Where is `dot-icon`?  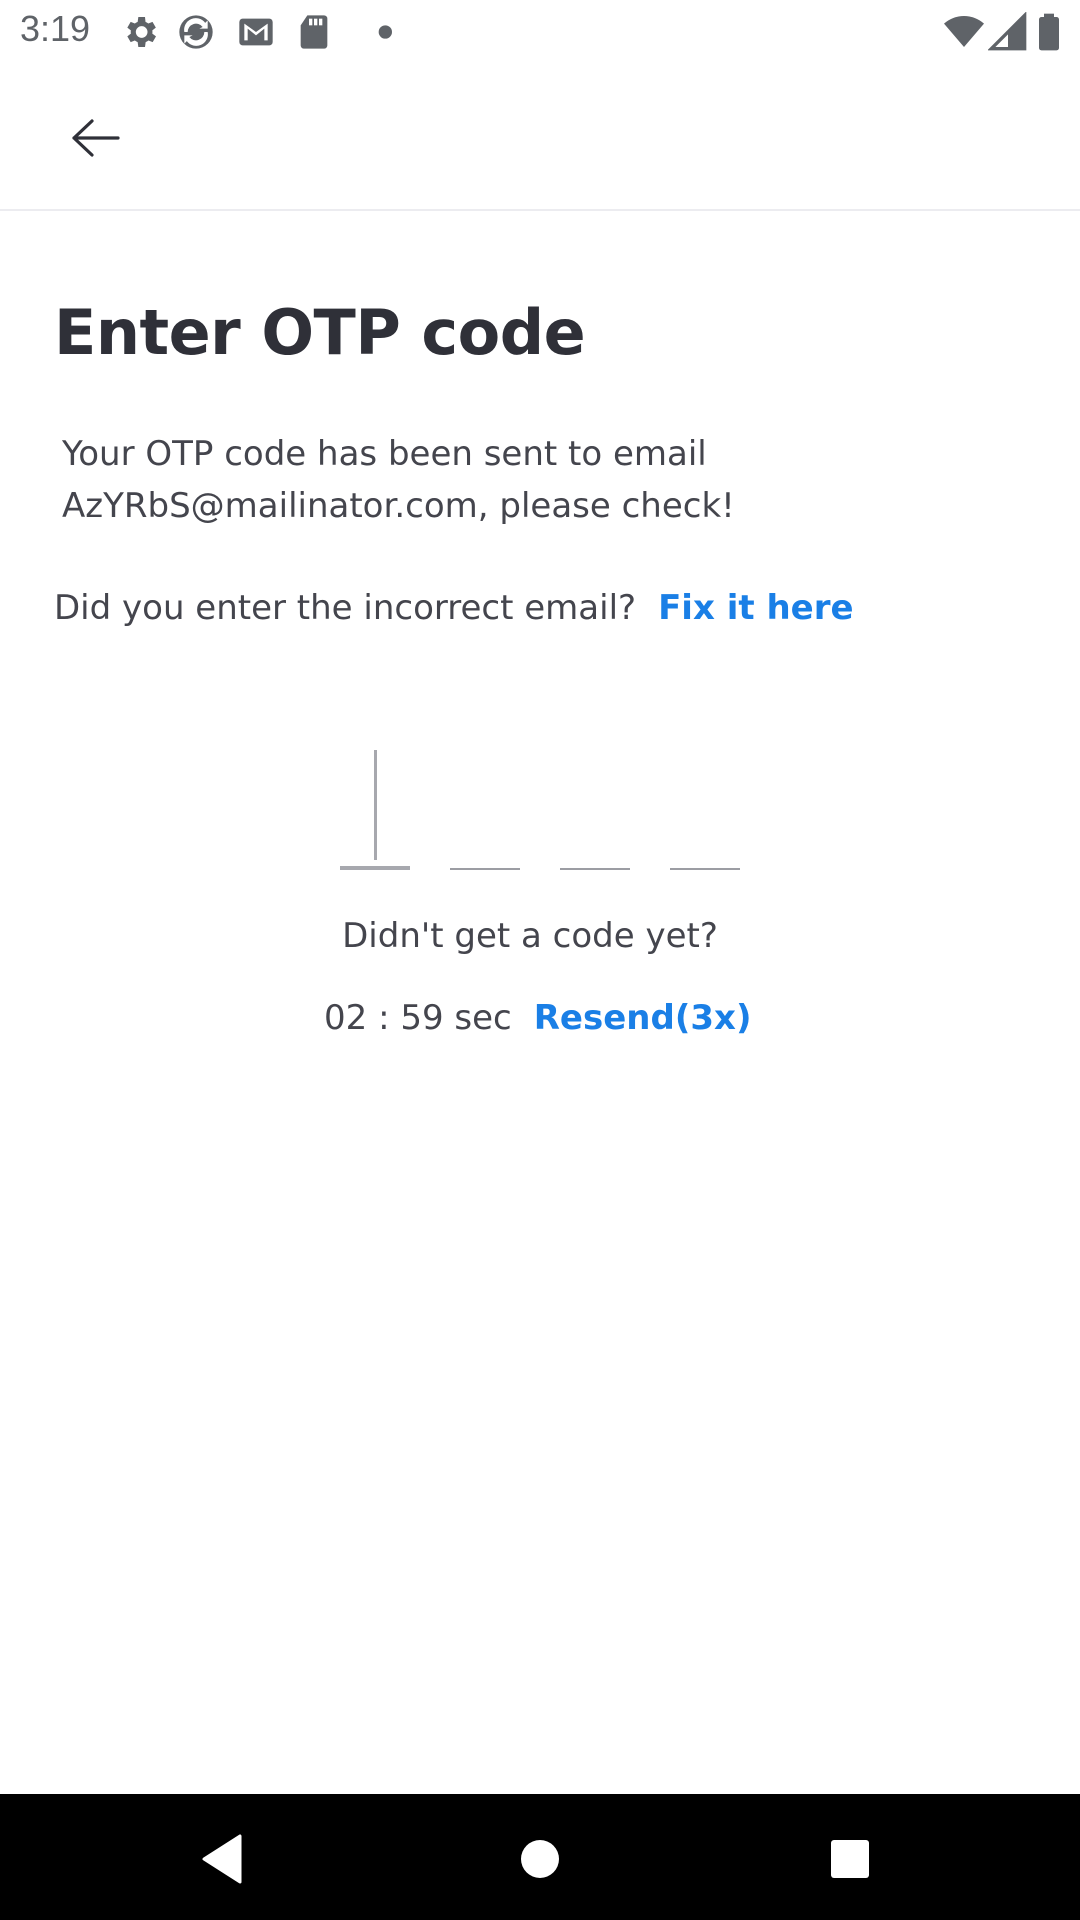
dot-icon is located at coordinates (372, 32).